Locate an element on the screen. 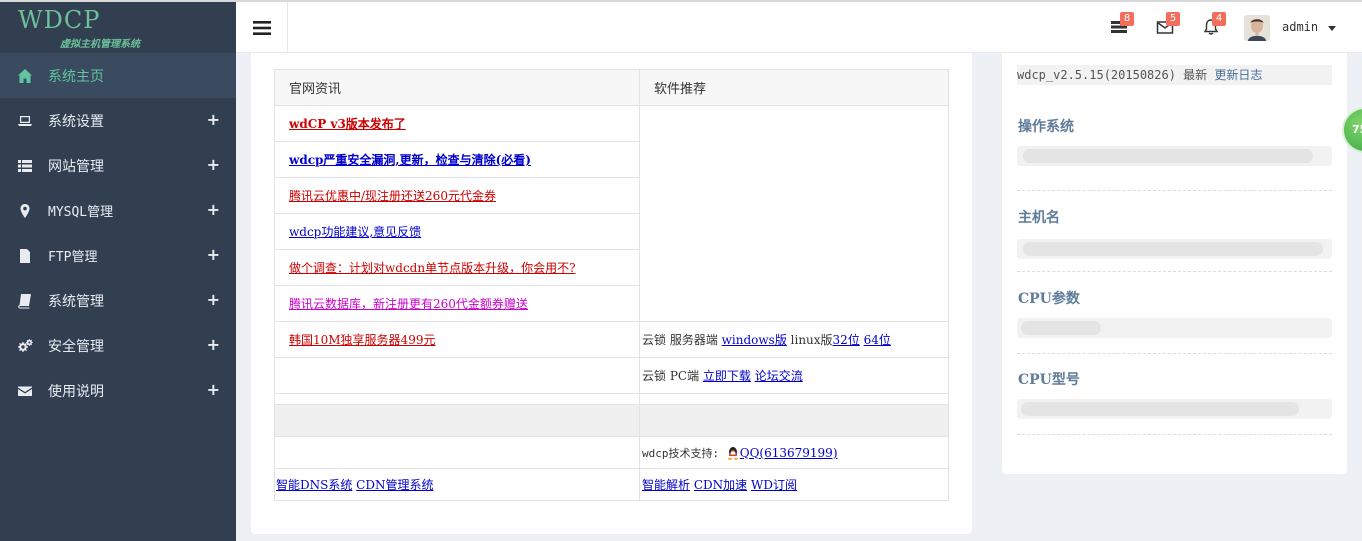  qq-support-link: QQ(613679199) is located at coordinates (789, 453).